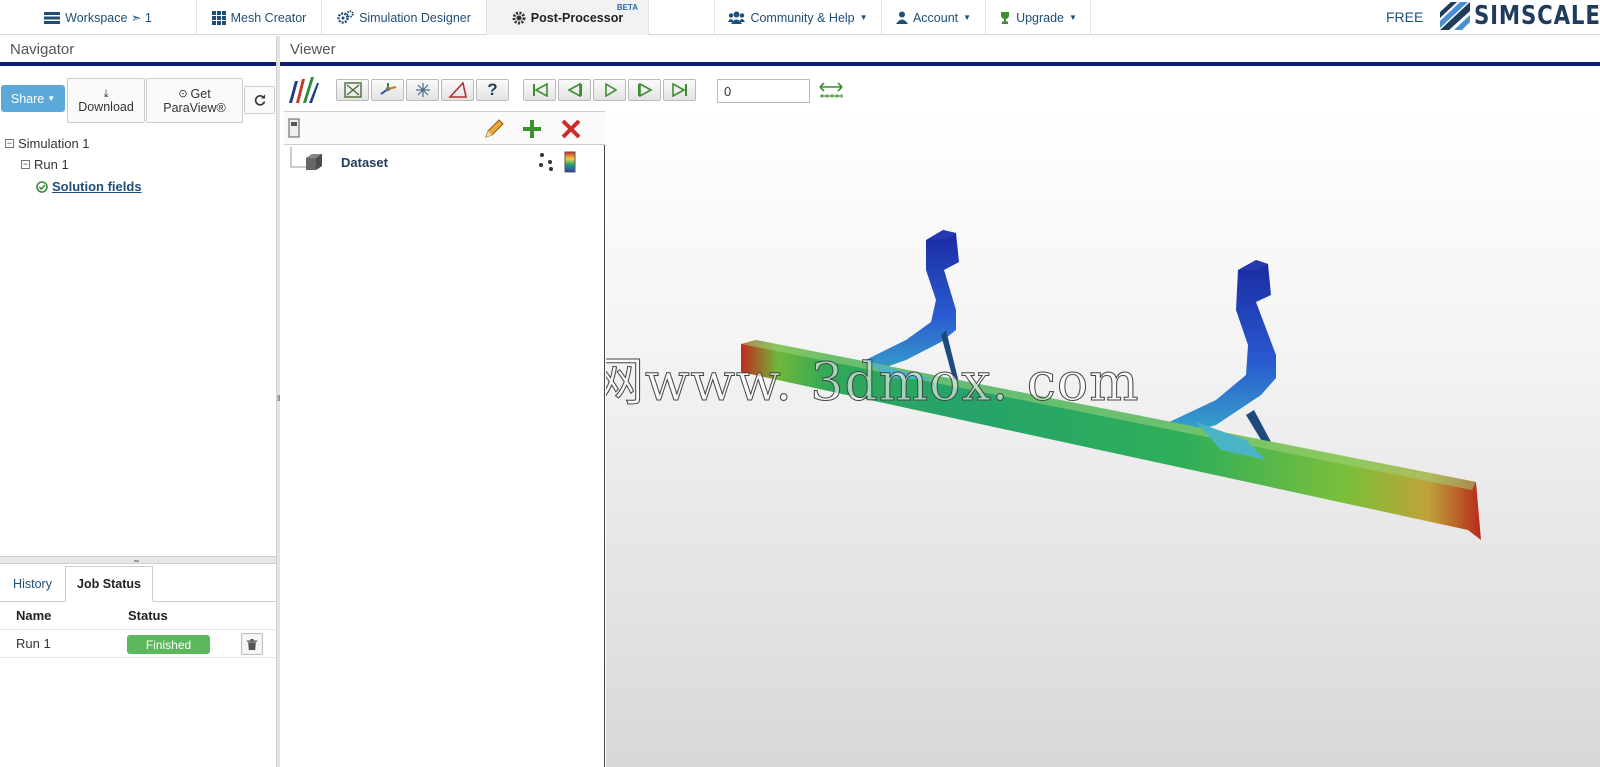  I want to click on timeline-icon, so click(831, 92).